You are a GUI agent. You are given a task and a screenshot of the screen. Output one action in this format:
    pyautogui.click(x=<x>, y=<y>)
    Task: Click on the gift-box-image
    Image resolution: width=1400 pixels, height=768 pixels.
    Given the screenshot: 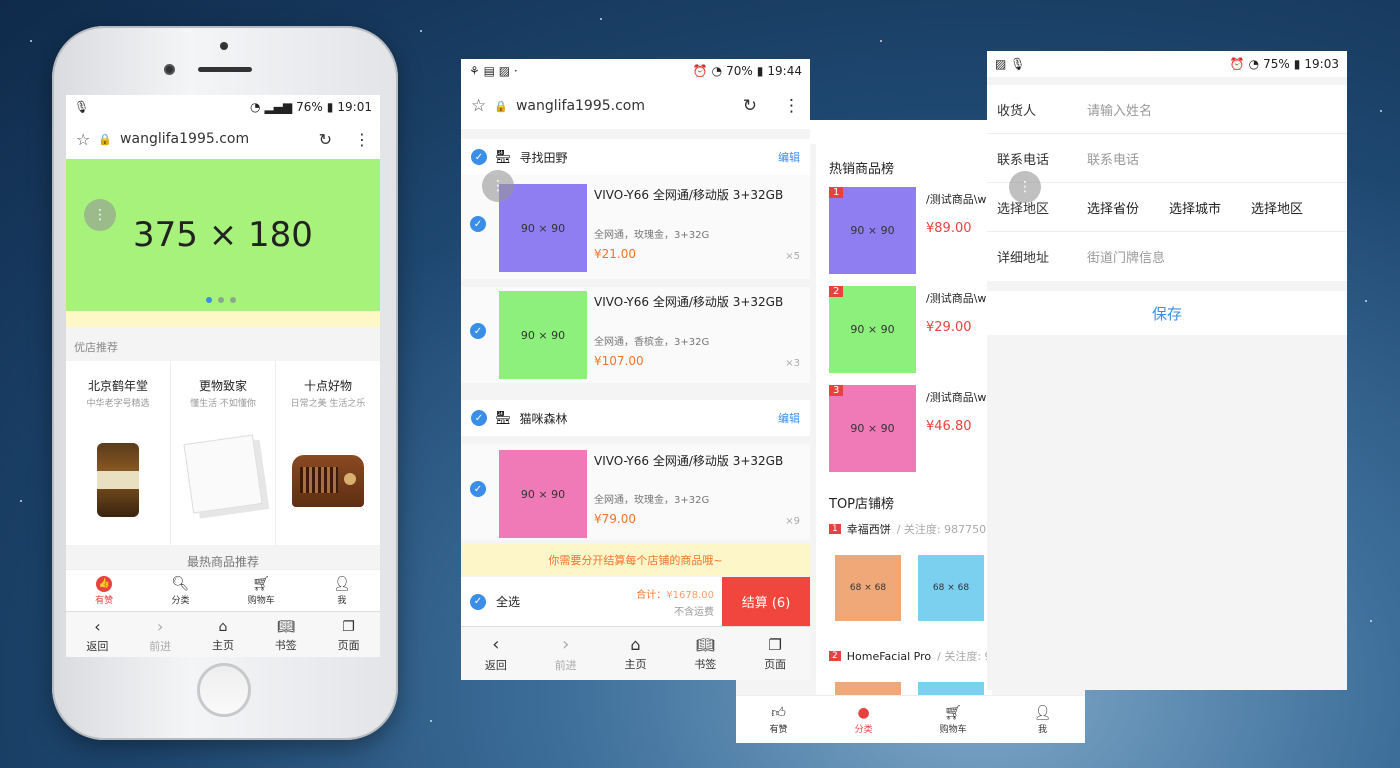 What is the action you would take?
    pyautogui.click(x=223, y=474)
    